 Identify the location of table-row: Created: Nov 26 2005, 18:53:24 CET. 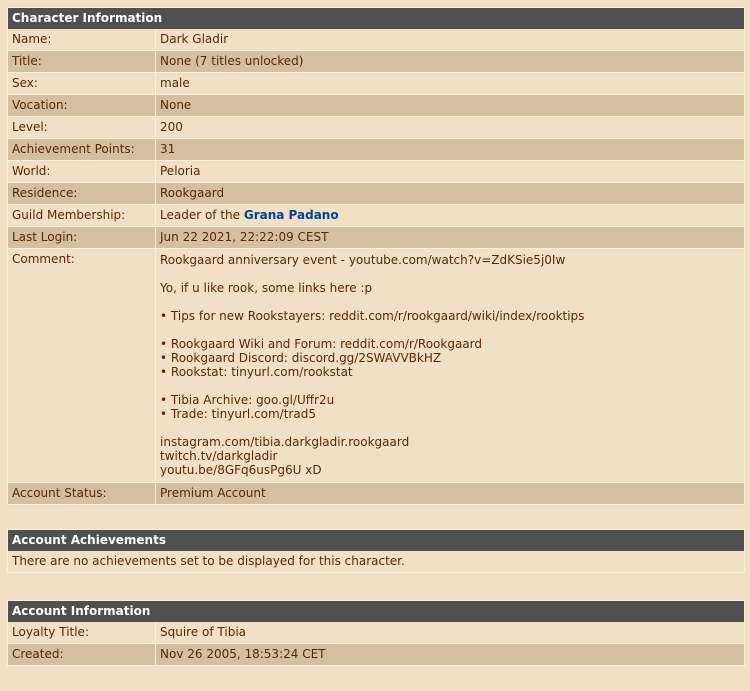
(376, 654).